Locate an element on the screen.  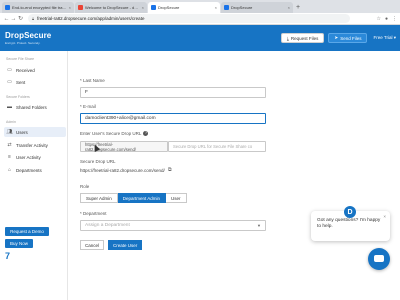
browser-tab-2: Welcome to DropSecure - damocl × is located at coordinates (111, 7).